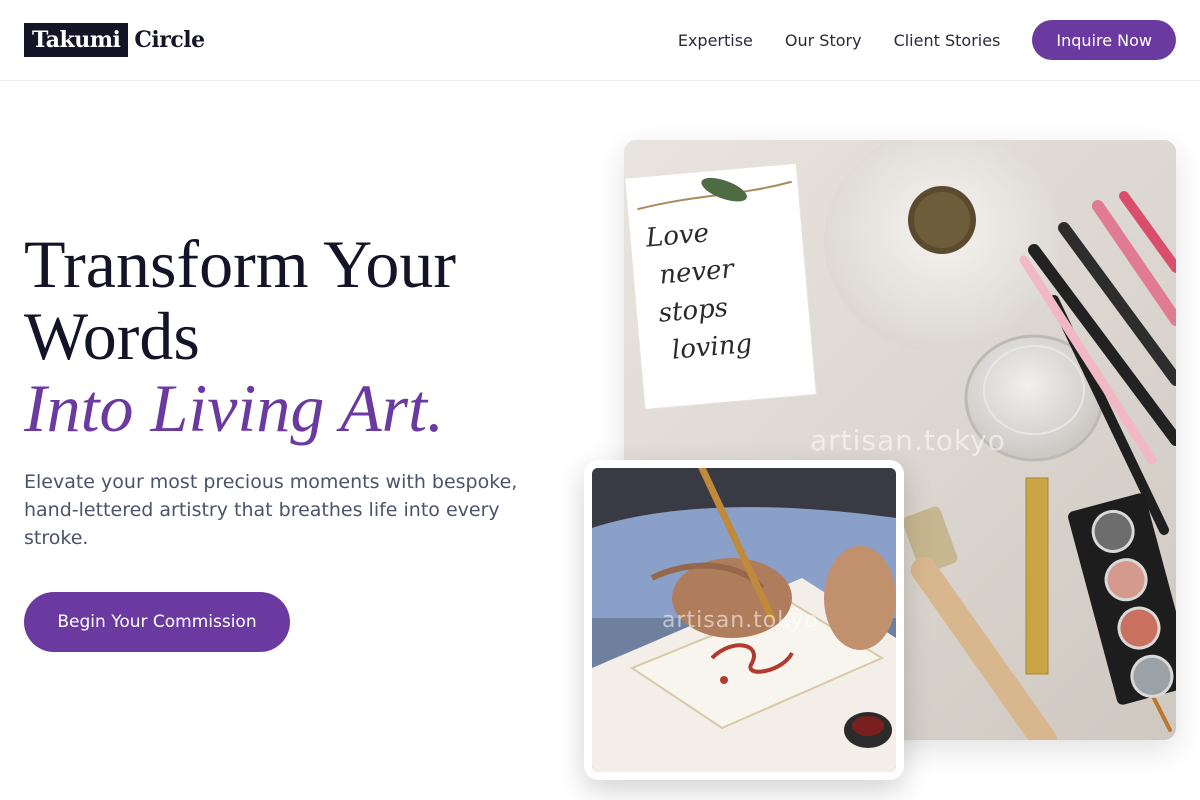 Image resolution: width=1200 pixels, height=800 pixels. Describe the element at coordinates (1104, 40) in the screenshot. I see `inquire-now-button: Inquire Now` at that location.